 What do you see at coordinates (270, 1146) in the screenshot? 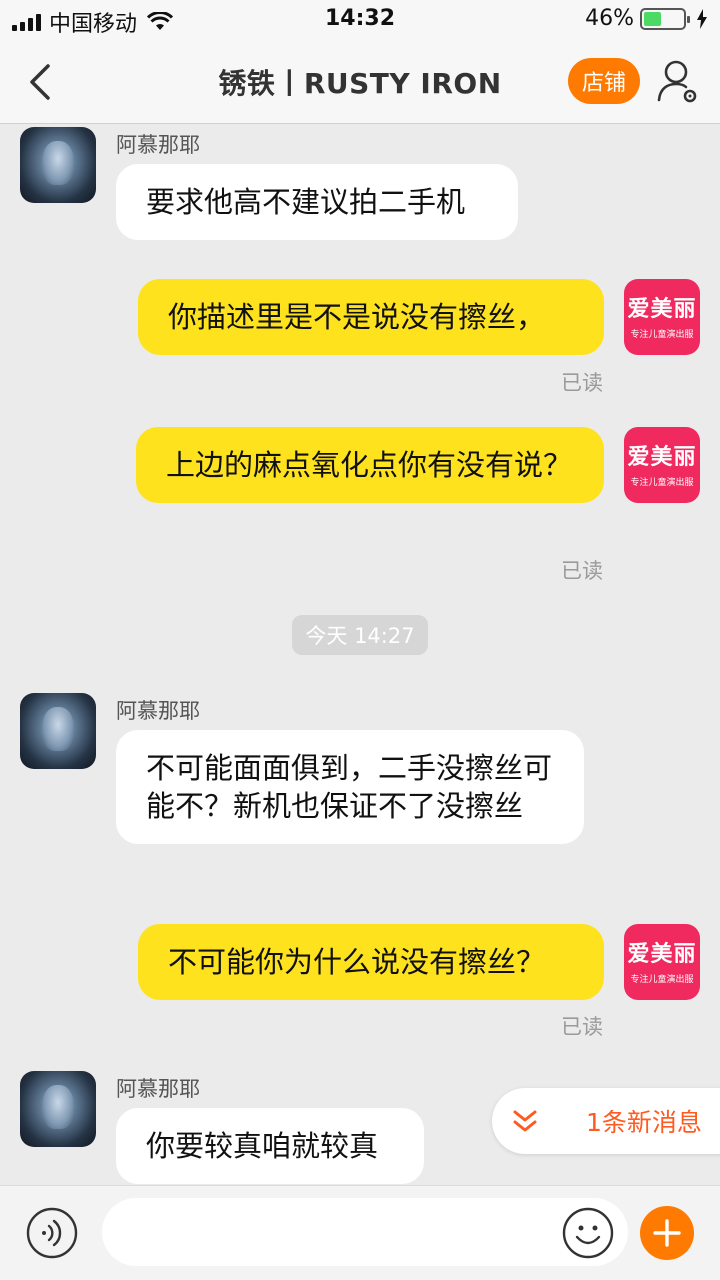
I see `incoming-message-bubble: 你要较真咱就较真` at bounding box center [270, 1146].